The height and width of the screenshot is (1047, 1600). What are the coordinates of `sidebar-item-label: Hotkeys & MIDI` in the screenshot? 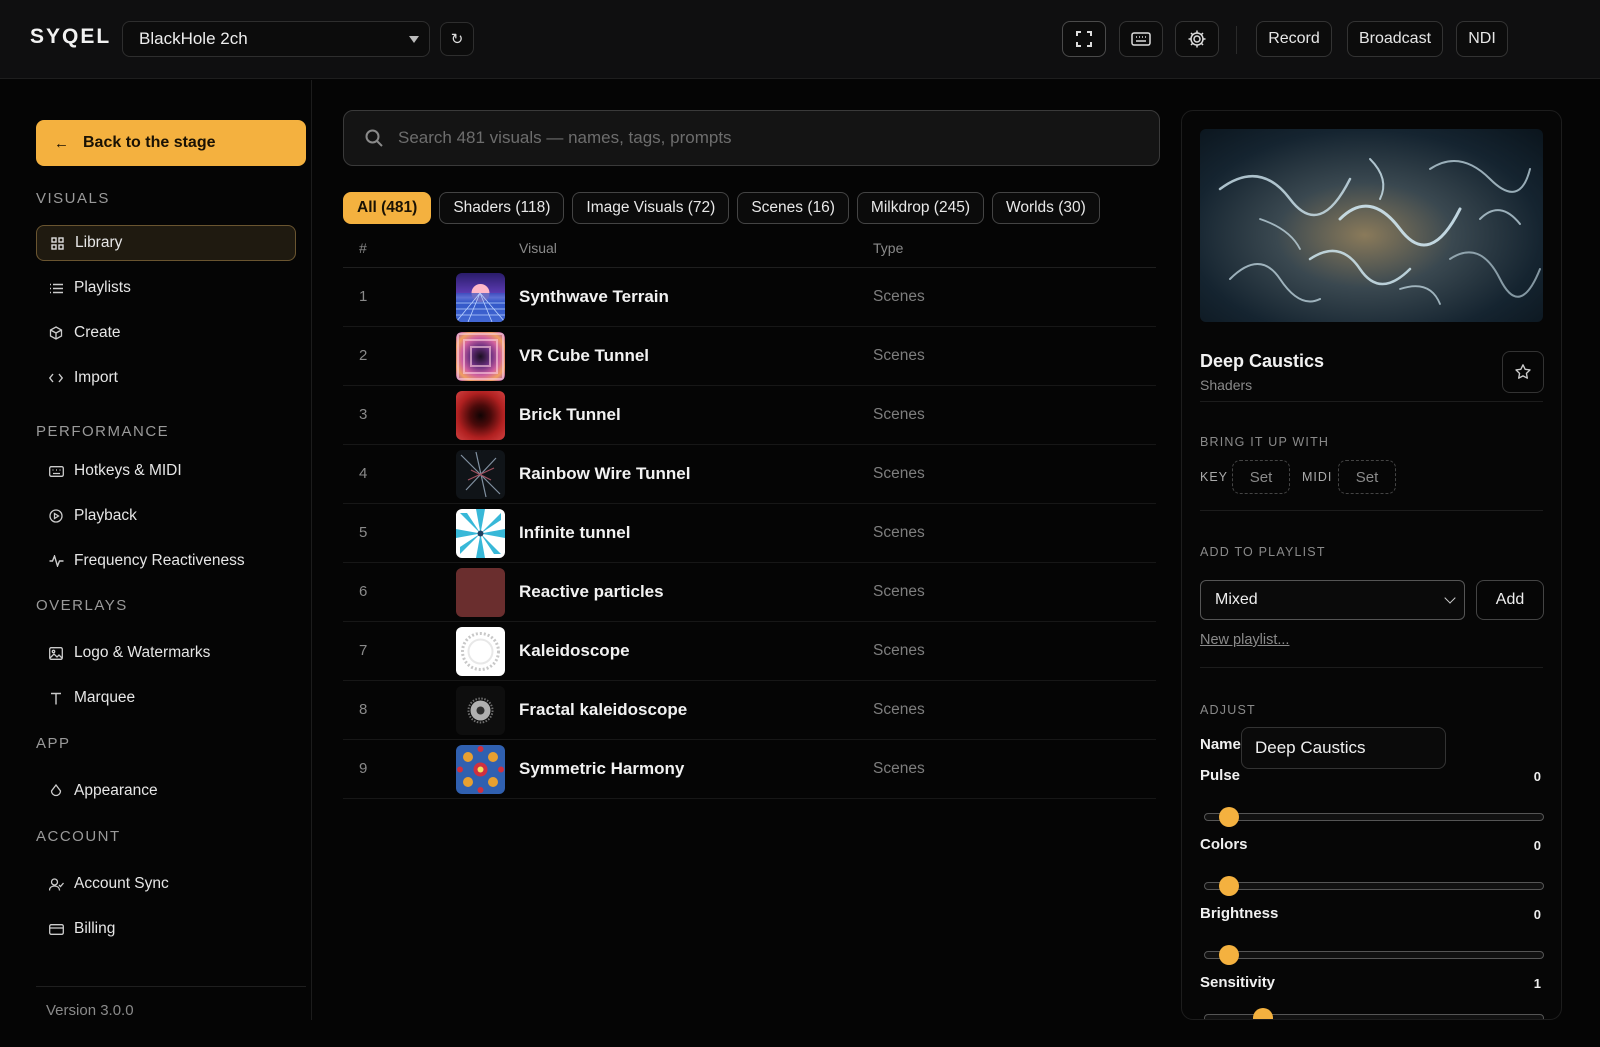 It's located at (128, 470).